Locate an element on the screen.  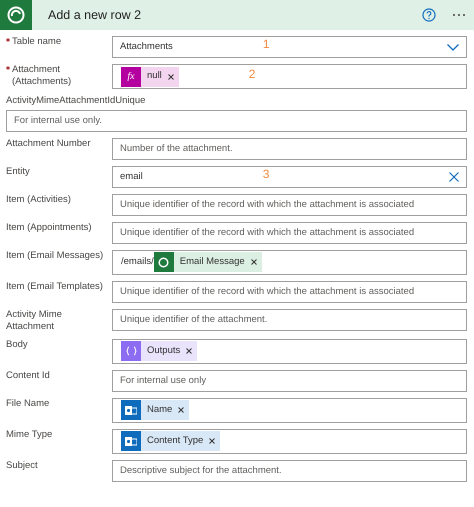
annotation-number: 1 is located at coordinates (266, 44).